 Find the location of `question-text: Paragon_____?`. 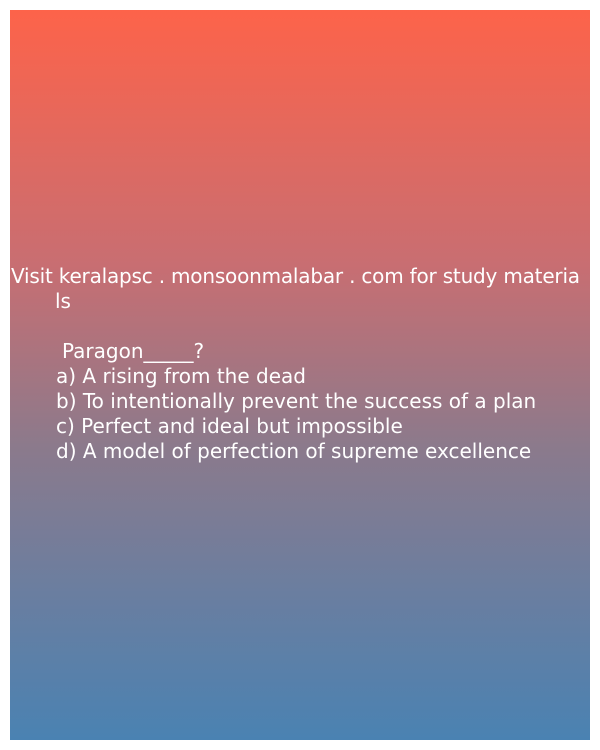

question-text: Paragon_____? is located at coordinates (133, 351).